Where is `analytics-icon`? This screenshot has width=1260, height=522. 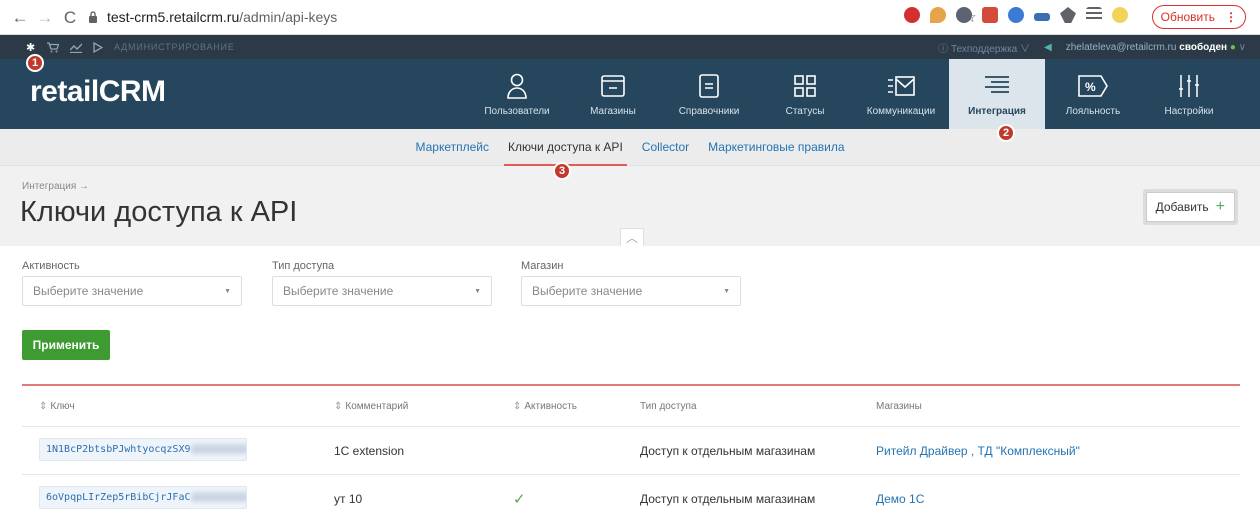 analytics-icon is located at coordinates (76, 47).